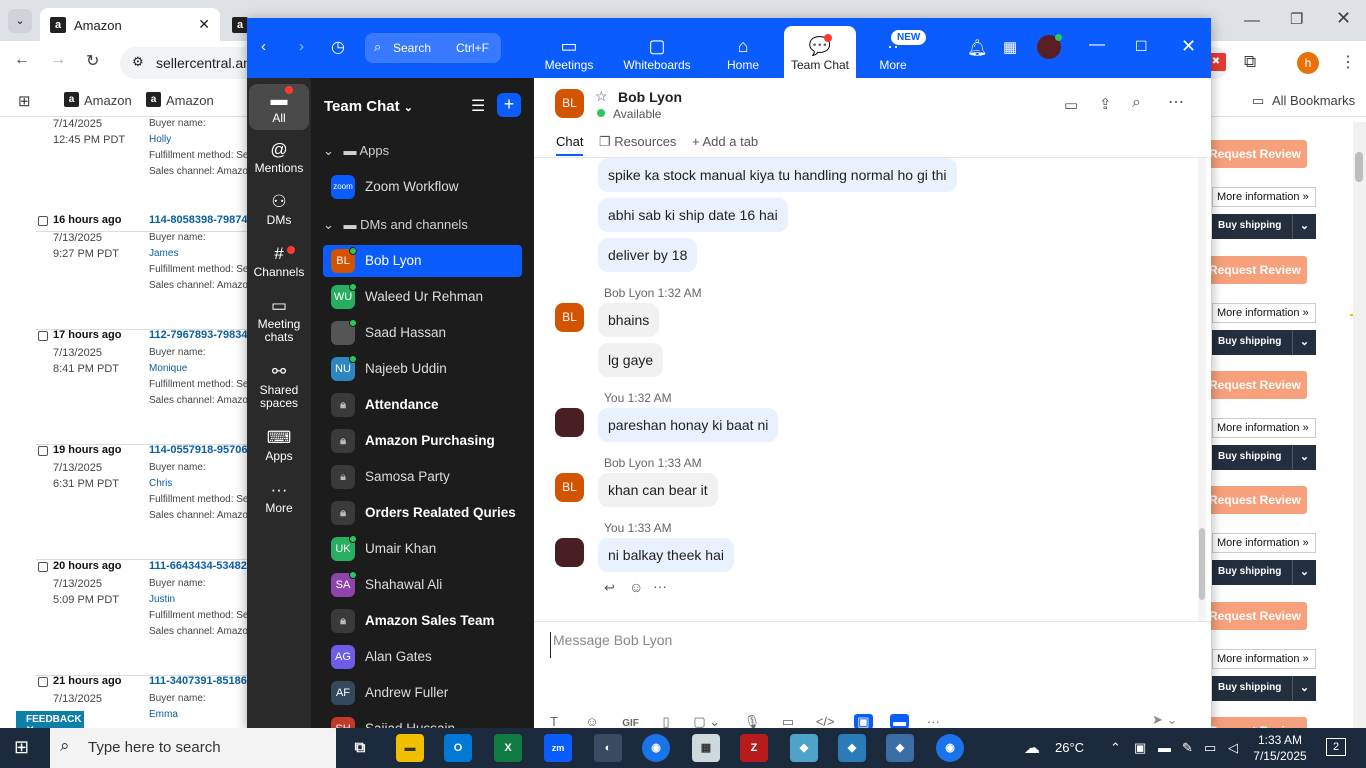  What do you see at coordinates (656, 748) in the screenshot?
I see `chrome-icon: ◉` at bounding box center [656, 748].